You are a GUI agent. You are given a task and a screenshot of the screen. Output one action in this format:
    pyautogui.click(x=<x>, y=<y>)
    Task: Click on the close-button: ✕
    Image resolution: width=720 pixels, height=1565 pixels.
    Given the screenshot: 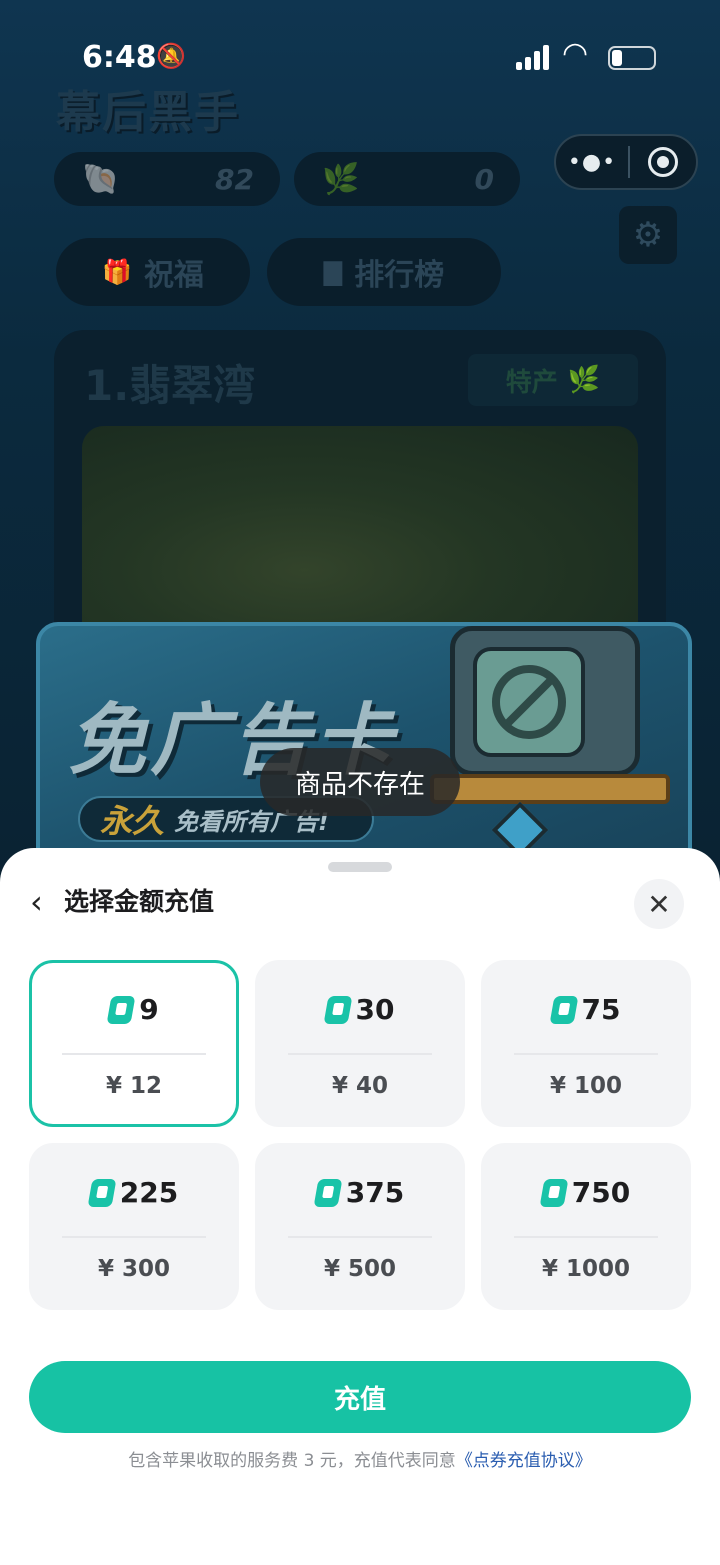 What is the action you would take?
    pyautogui.click(x=659, y=904)
    